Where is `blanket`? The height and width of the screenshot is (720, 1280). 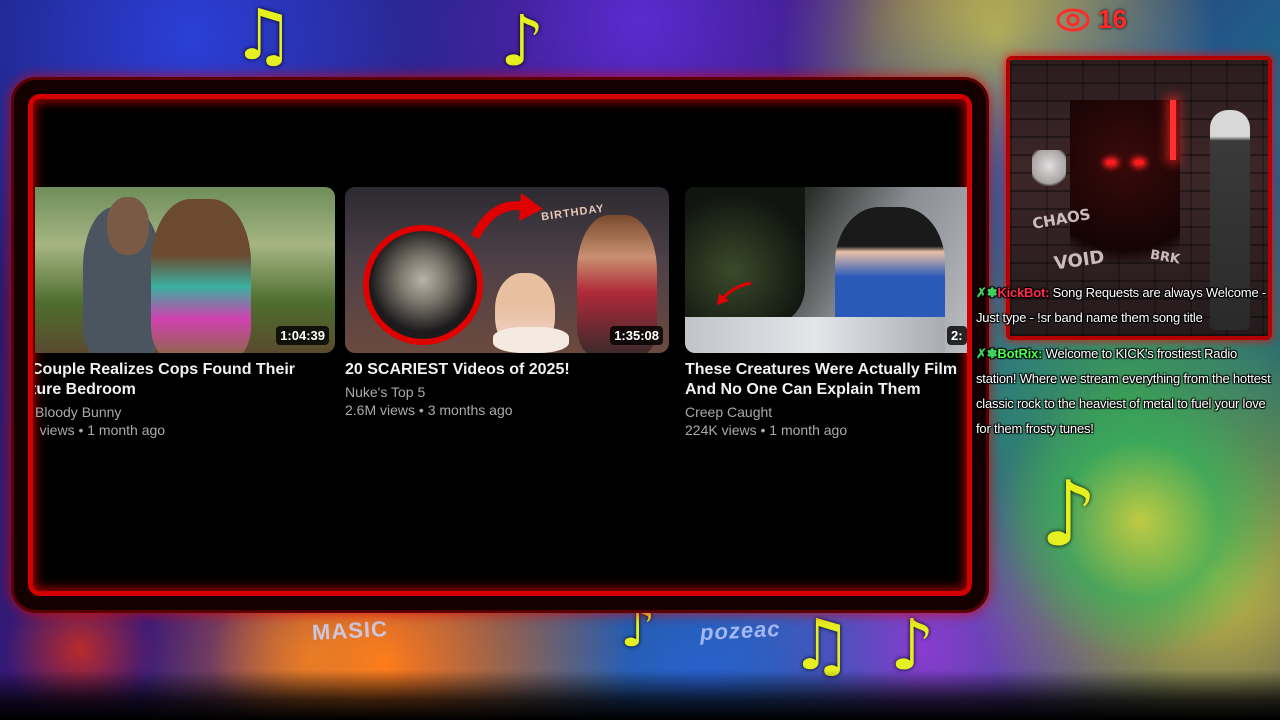 blanket is located at coordinates (815, 335).